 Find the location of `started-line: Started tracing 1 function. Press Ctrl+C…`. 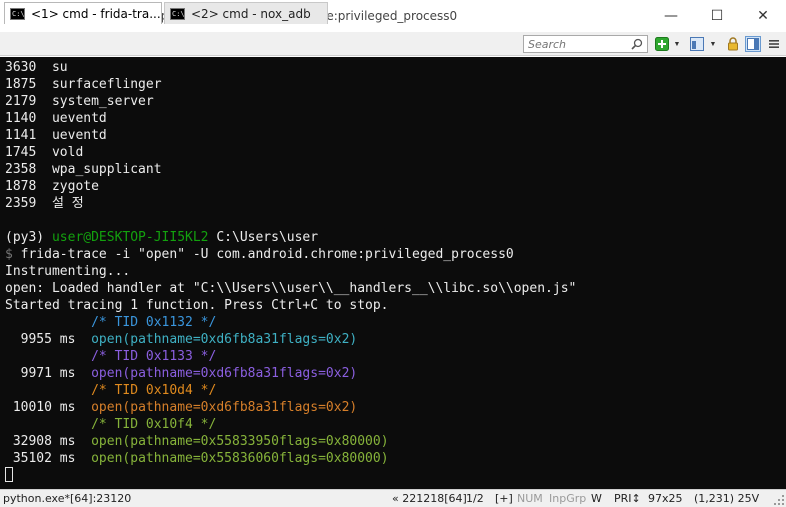

started-line: Started tracing 1 function. Press Ctrl+C… is located at coordinates (197, 305).